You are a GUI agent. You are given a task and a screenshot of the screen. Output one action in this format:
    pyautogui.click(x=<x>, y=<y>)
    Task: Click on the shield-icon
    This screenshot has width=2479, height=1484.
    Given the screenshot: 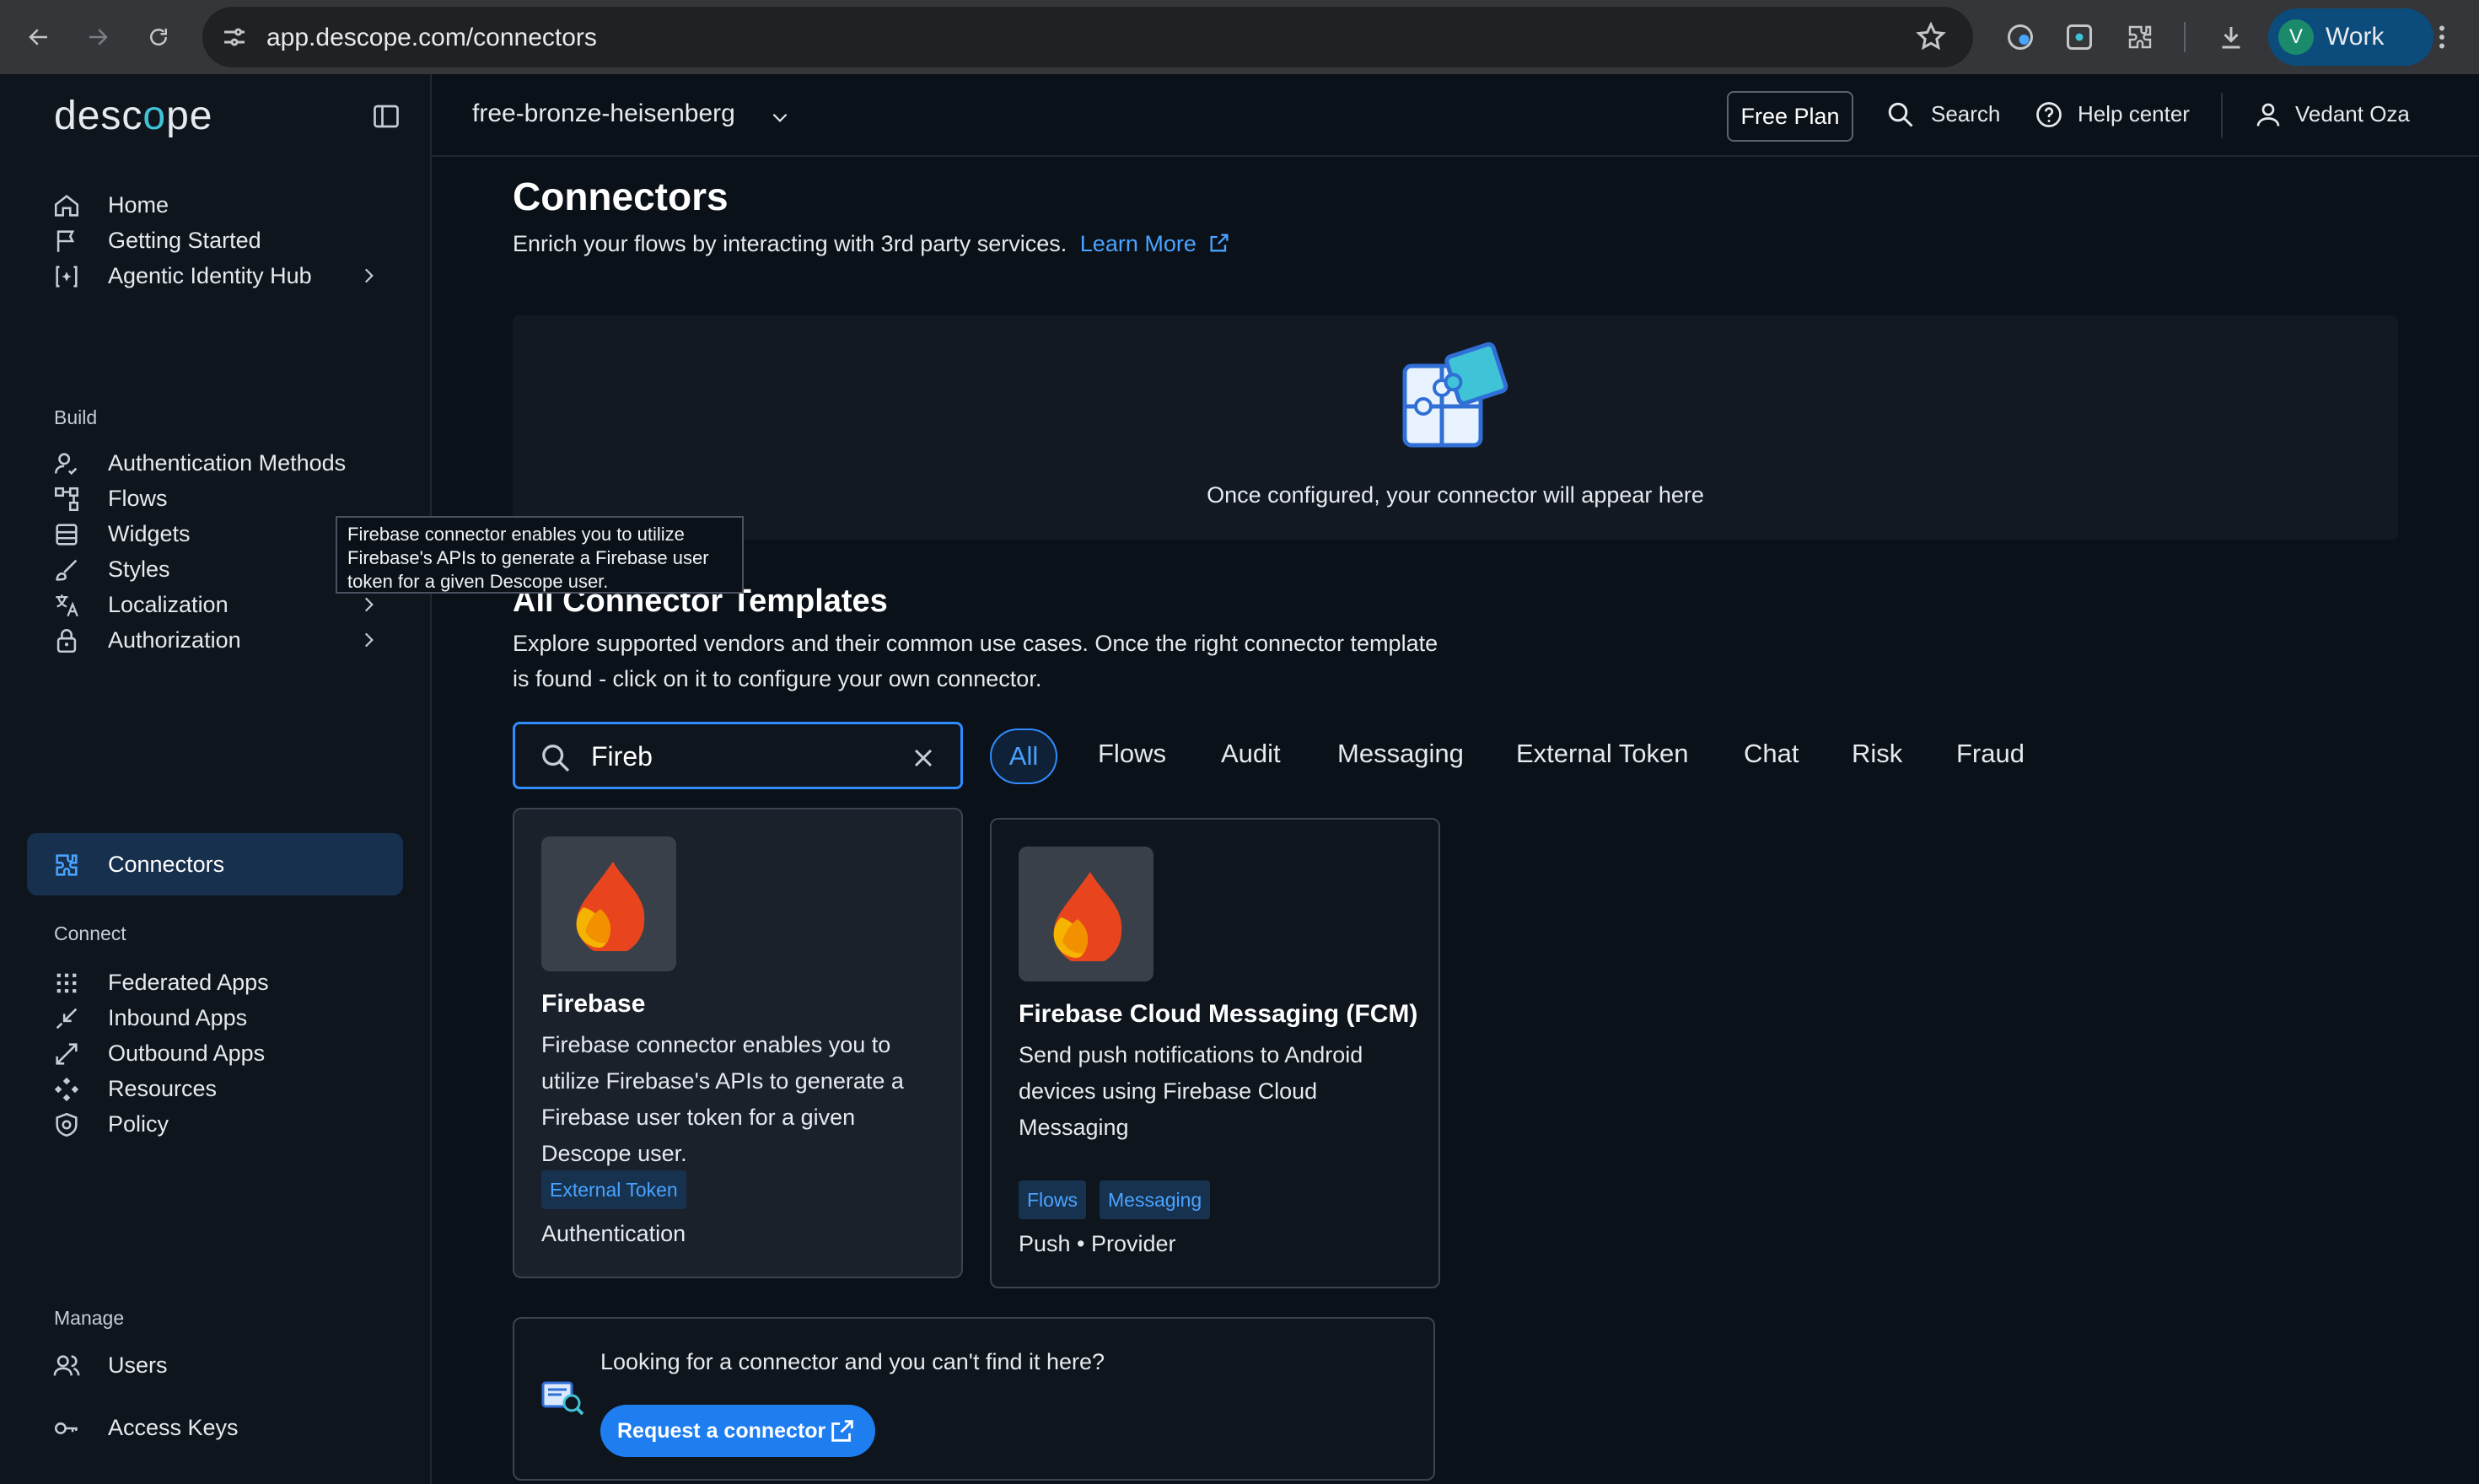 What is the action you would take?
    pyautogui.click(x=67, y=1124)
    